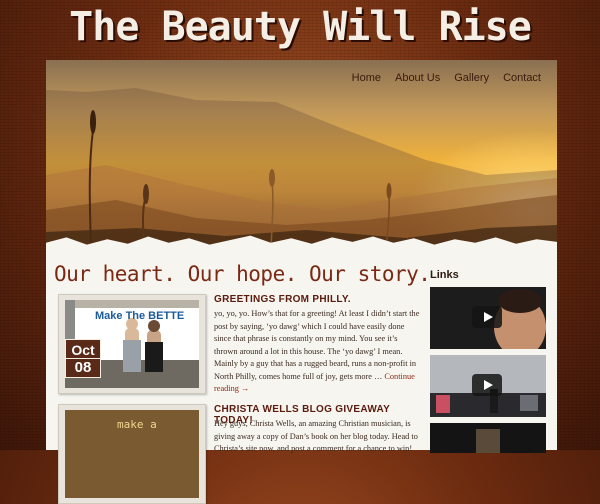 This screenshot has height=504, width=600. I want to click on photo-sign-text: Make The BETTE, so click(140, 316).